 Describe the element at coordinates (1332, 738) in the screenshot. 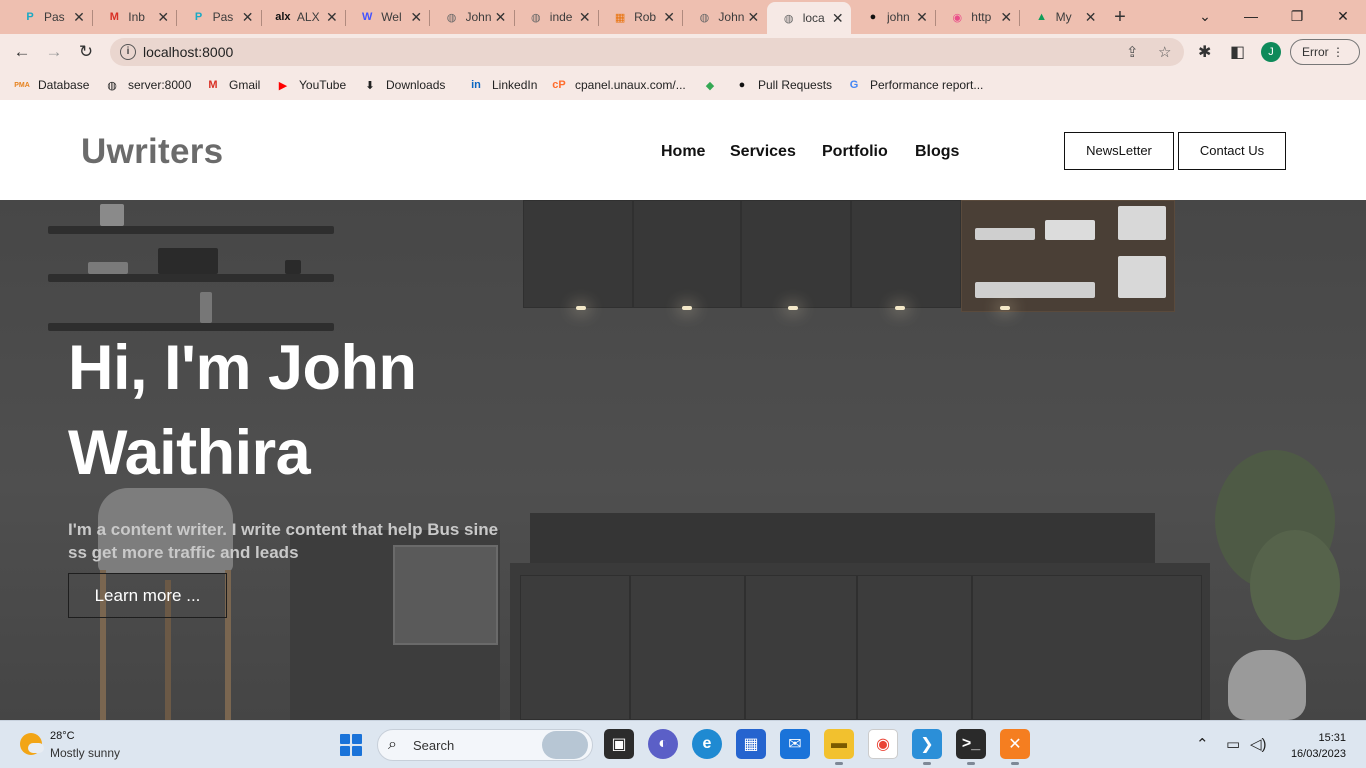

I see `clock-time: 15:31` at that location.